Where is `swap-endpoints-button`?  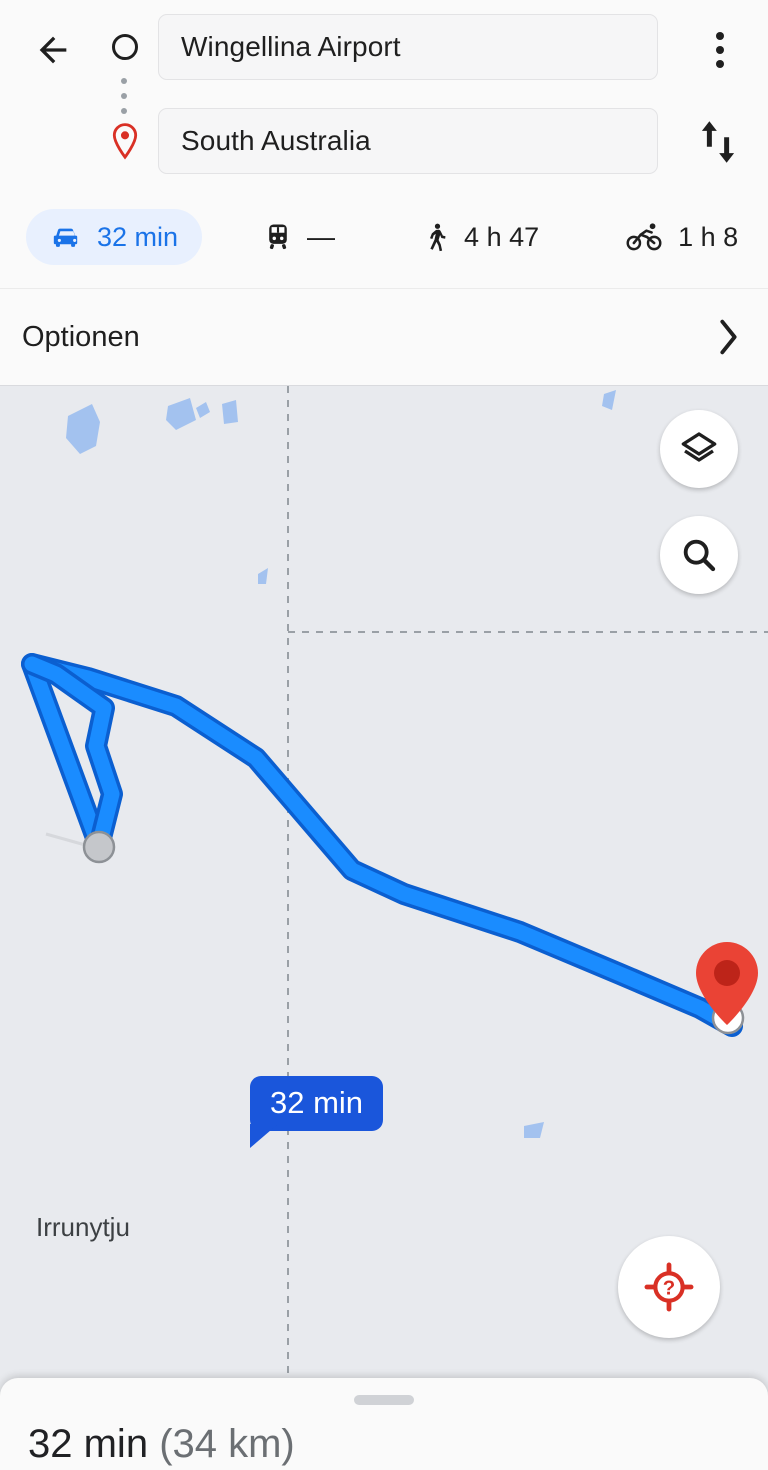
swap-endpoints-button is located at coordinates (718, 142).